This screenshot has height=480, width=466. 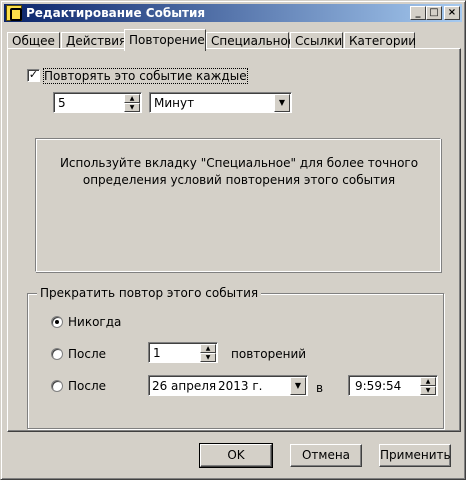 What do you see at coordinates (57, 386) in the screenshot?
I see `after-date-radio` at bounding box center [57, 386].